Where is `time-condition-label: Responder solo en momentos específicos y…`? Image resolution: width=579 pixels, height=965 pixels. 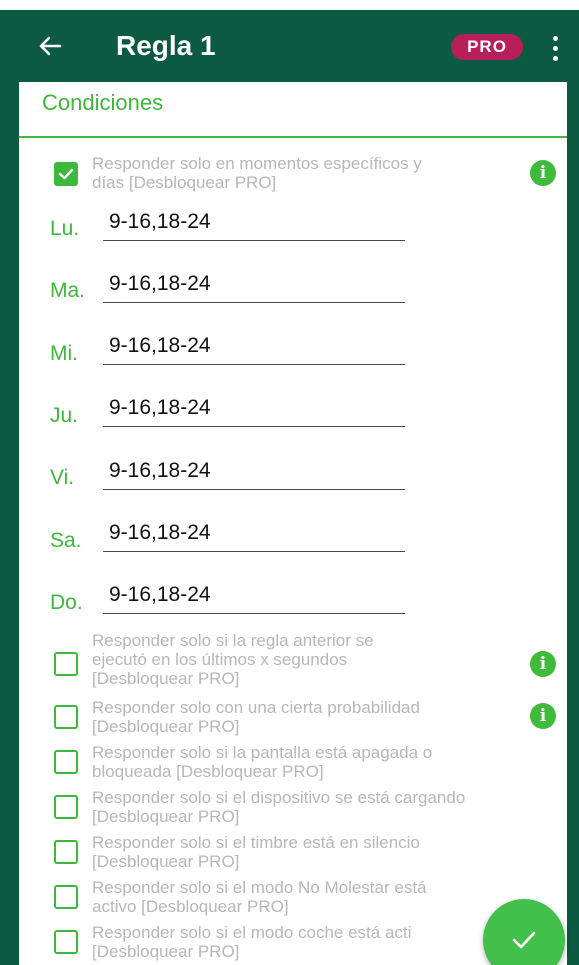
time-condition-label: Responder solo en momentos específicos y… is located at coordinates (257, 173).